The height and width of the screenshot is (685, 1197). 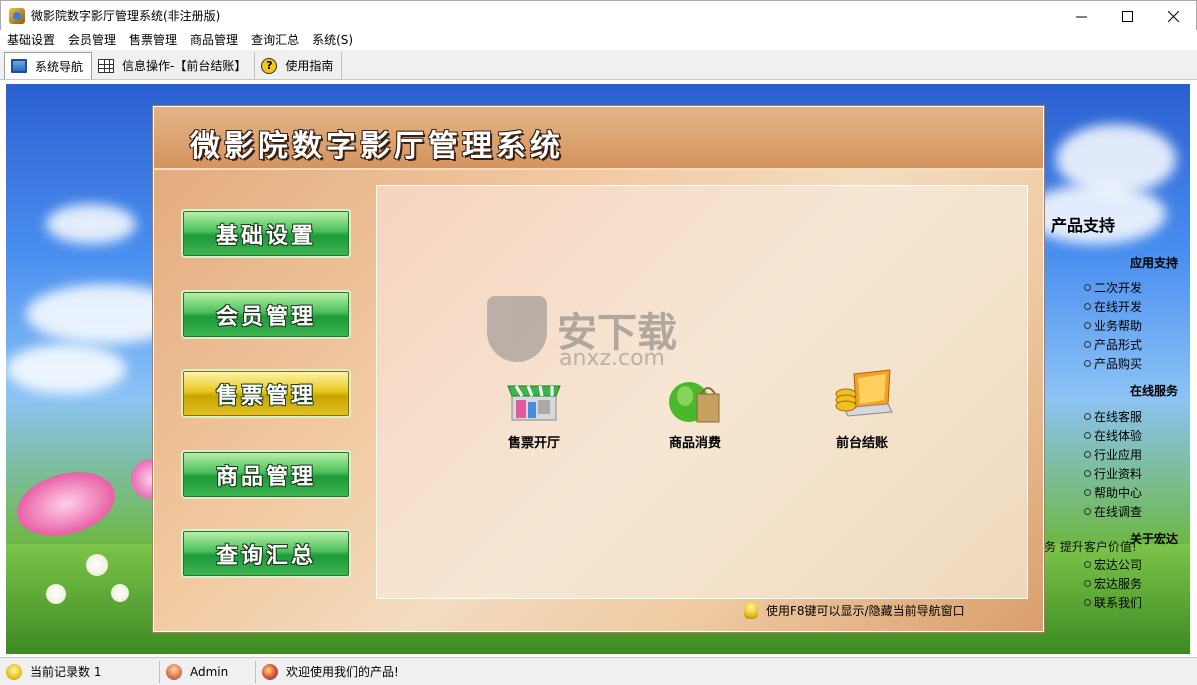 What do you see at coordinates (266, 233) in the screenshot?
I see `nav-basic-settings-button: 基础设置` at bounding box center [266, 233].